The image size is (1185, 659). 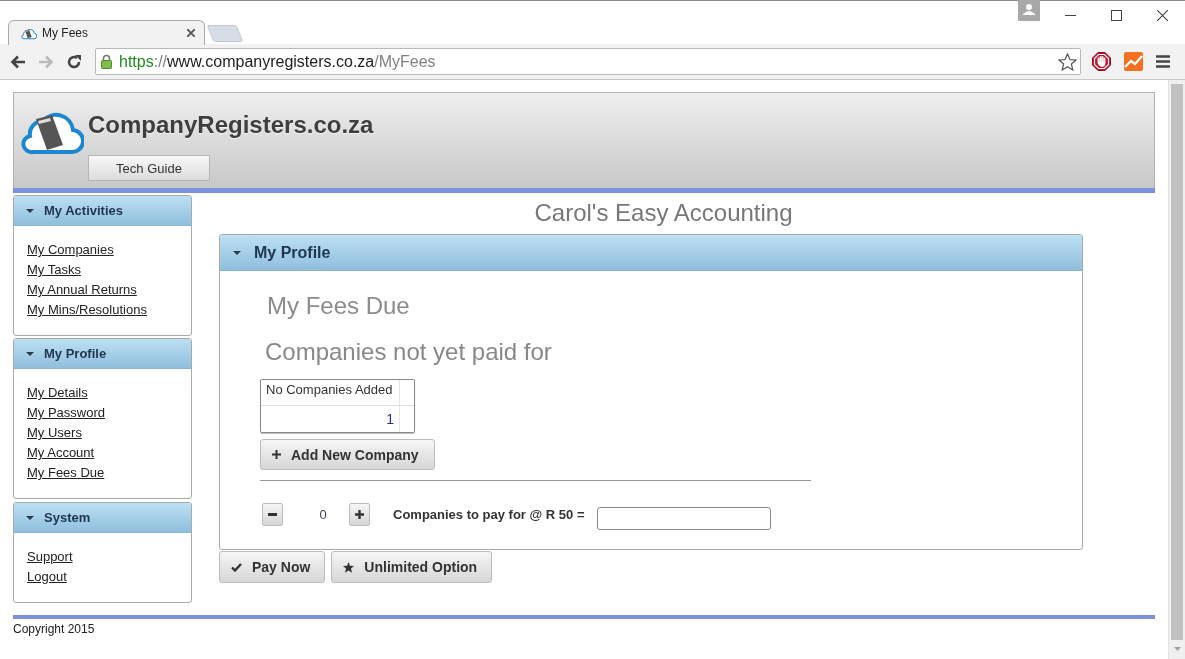 What do you see at coordinates (149, 168) in the screenshot?
I see `tech-guide-button: Tech Guide` at bounding box center [149, 168].